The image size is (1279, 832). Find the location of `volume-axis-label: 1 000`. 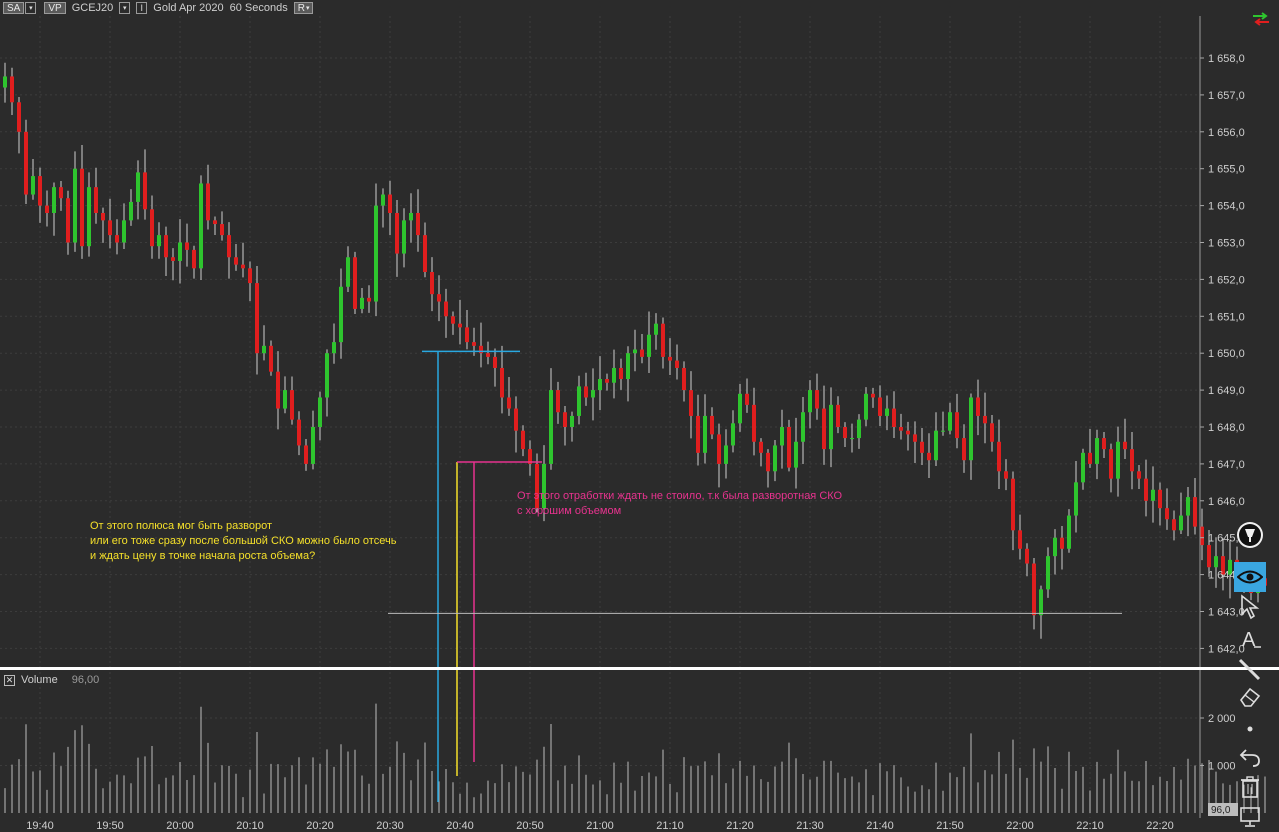

volume-axis-label: 1 000 is located at coordinates (1222, 767).